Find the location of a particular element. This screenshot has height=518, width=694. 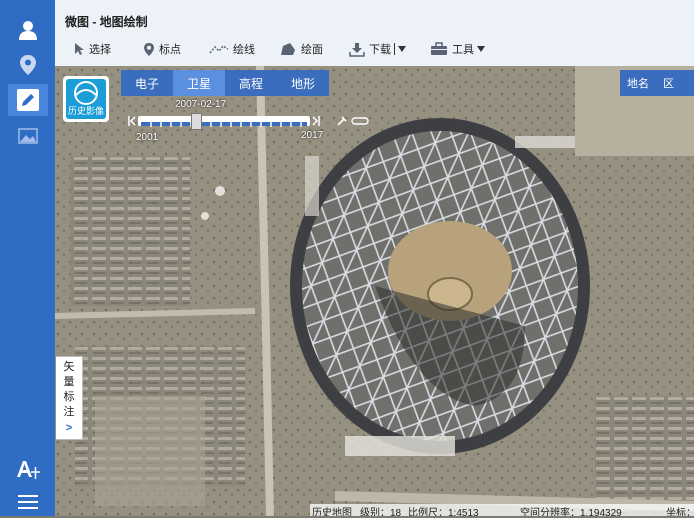

vector-tab-char: 量 is located at coordinates (69, 382).